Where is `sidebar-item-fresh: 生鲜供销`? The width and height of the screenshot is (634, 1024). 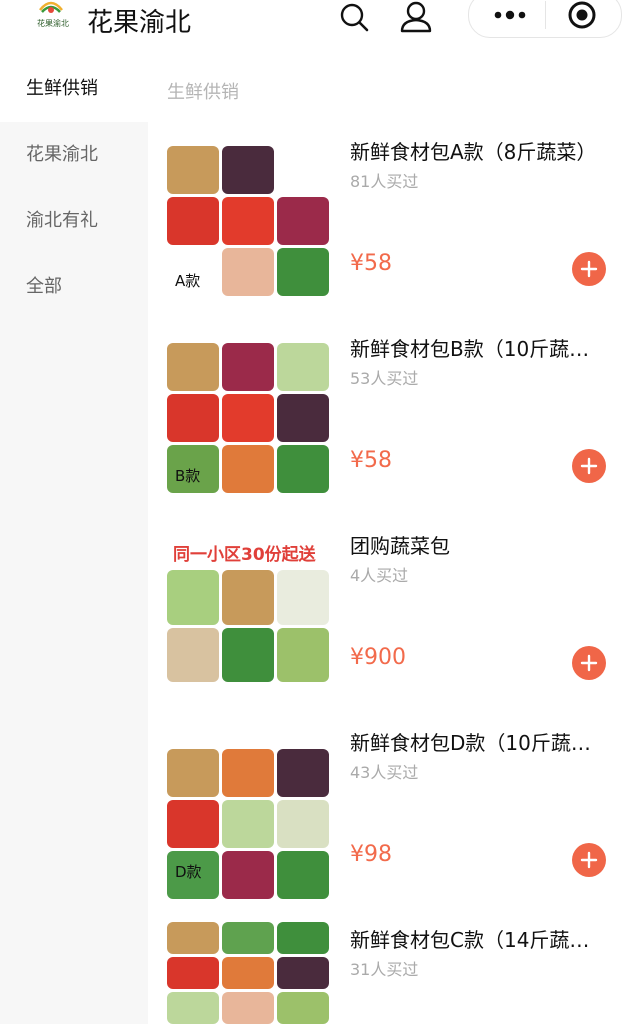
sidebar-item-fresh: 生鲜供销 is located at coordinates (74, 89).